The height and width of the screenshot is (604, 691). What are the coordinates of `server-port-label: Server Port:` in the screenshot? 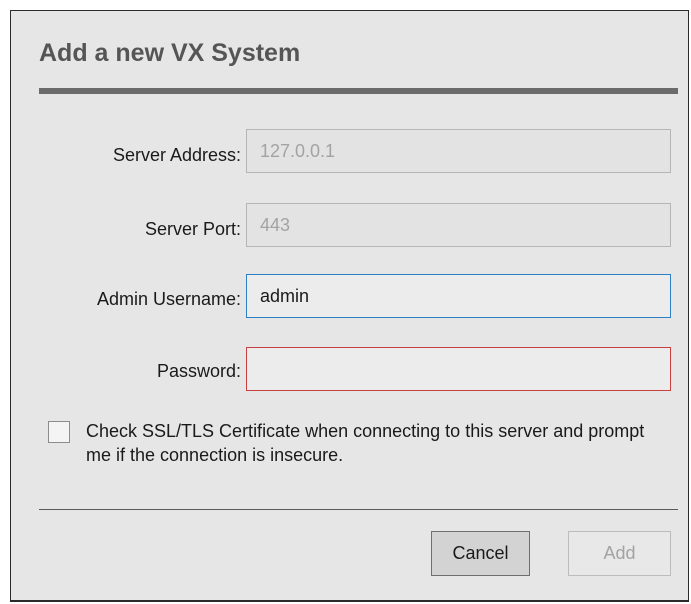 It's located at (192, 229).